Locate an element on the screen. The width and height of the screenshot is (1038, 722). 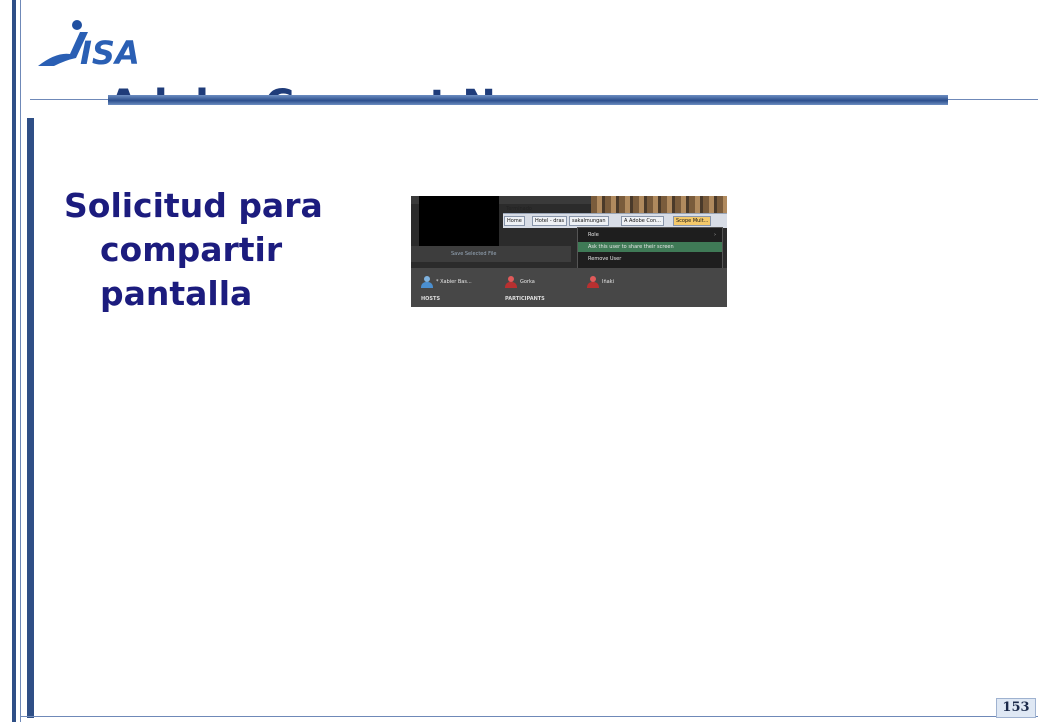
menu-item-label: Role is located at coordinates (593, 235).